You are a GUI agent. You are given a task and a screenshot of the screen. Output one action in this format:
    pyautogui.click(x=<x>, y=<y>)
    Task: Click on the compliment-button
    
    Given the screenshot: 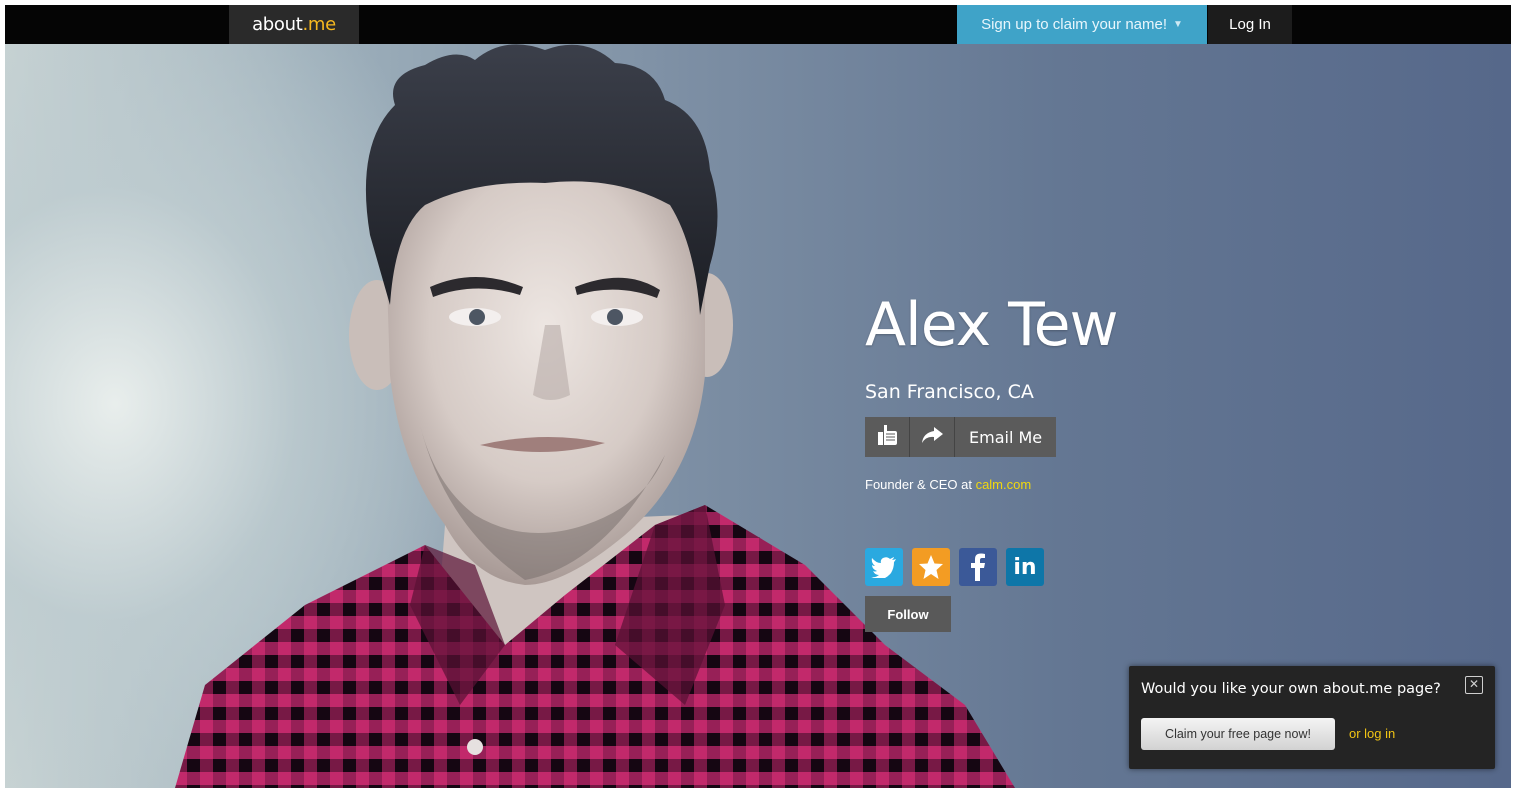 What is the action you would take?
    pyautogui.click(x=887, y=437)
    